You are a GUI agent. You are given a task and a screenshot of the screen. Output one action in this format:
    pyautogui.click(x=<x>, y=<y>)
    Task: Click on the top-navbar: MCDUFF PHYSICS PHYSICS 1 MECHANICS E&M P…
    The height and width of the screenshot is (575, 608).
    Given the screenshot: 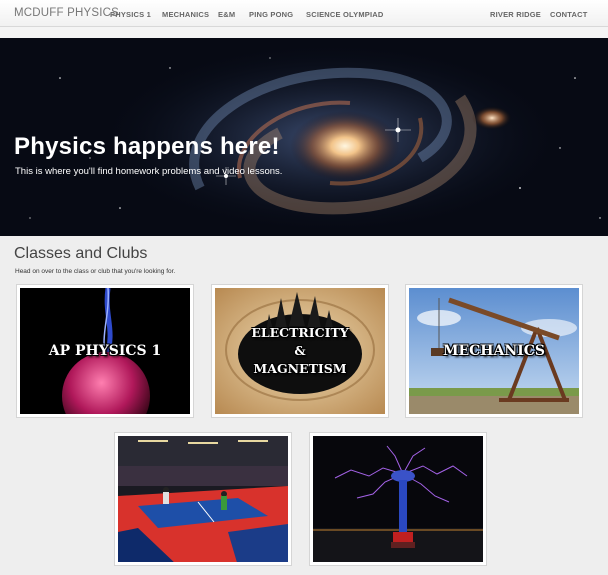 What is the action you would take?
    pyautogui.click(x=304, y=13)
    